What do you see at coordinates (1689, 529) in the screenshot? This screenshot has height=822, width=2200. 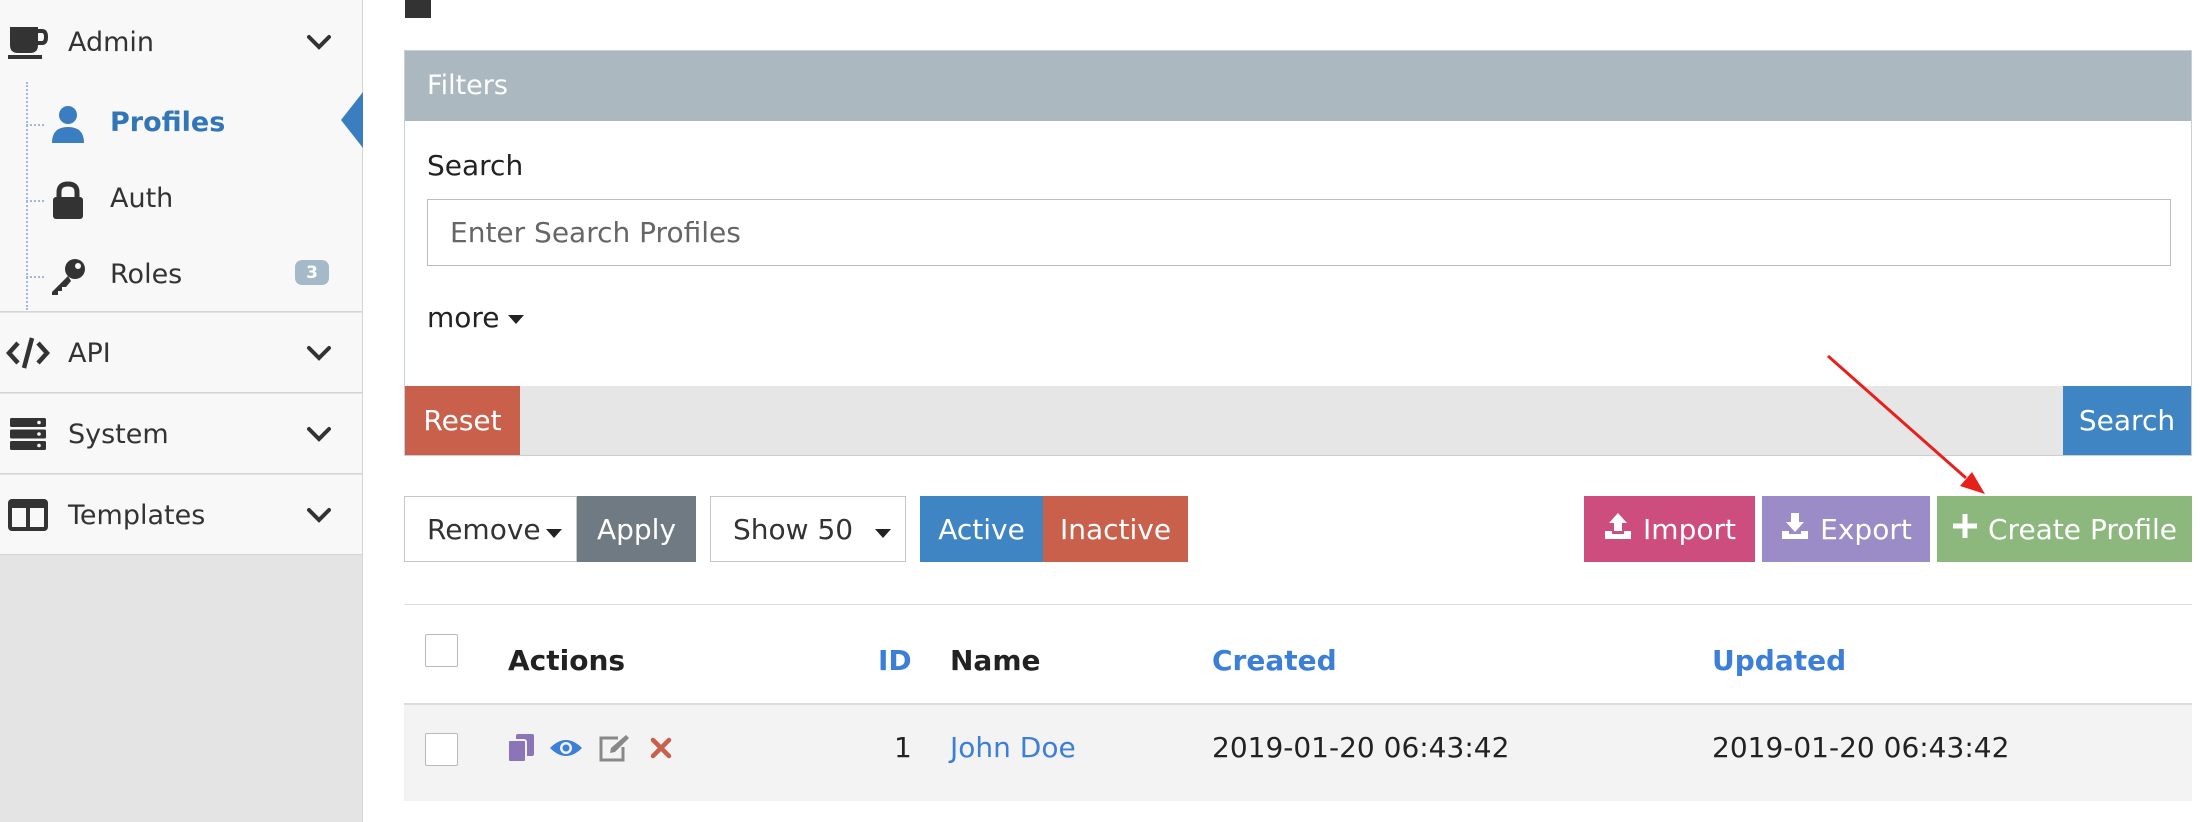 I see `import-label: Import` at bounding box center [1689, 529].